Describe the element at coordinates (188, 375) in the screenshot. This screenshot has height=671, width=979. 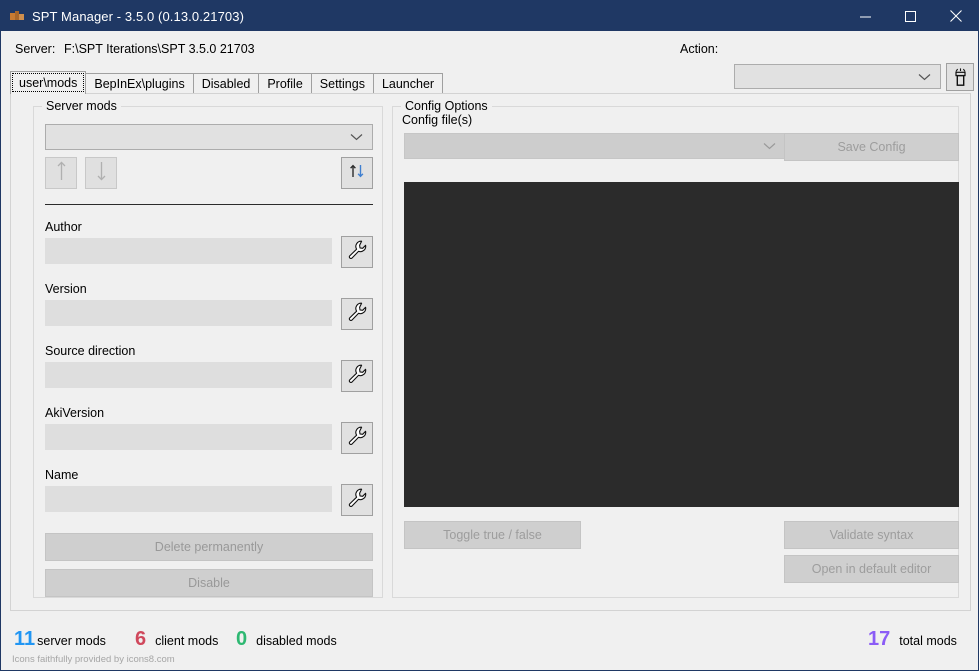
I see `source-direction-field` at that location.